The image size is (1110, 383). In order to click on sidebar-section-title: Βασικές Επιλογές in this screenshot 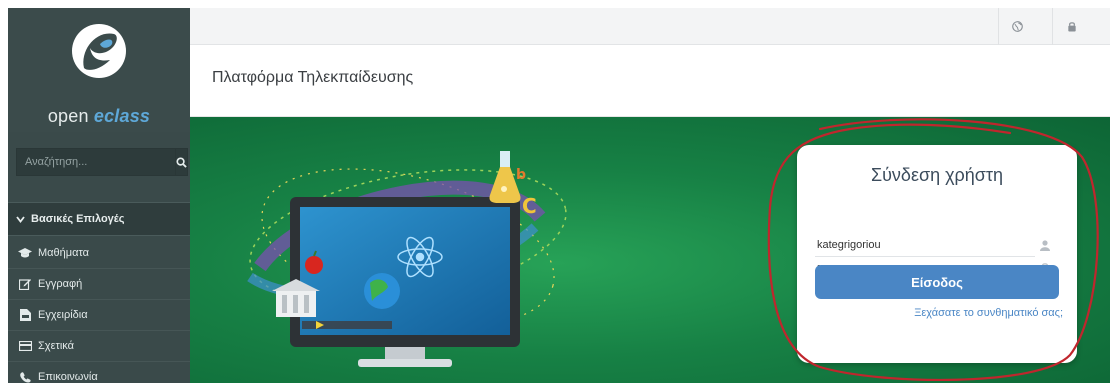, I will do `click(78, 219)`.